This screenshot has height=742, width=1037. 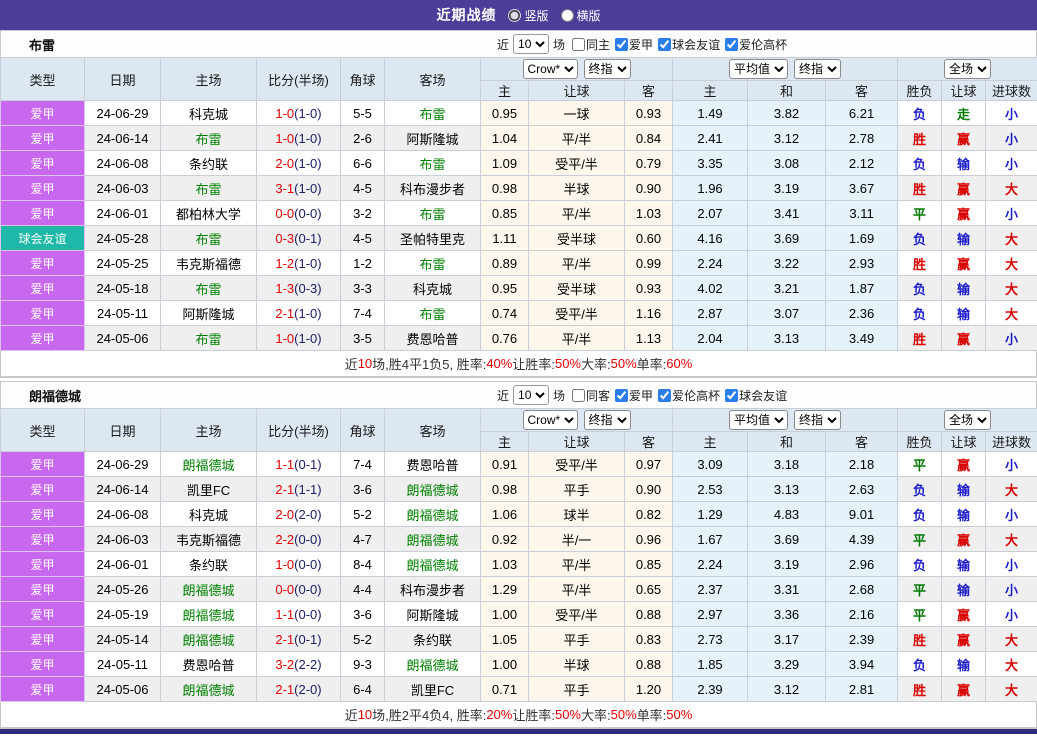 What do you see at coordinates (432, 138) in the screenshot?
I see `away-team-name: 阿斯隆城` at bounding box center [432, 138].